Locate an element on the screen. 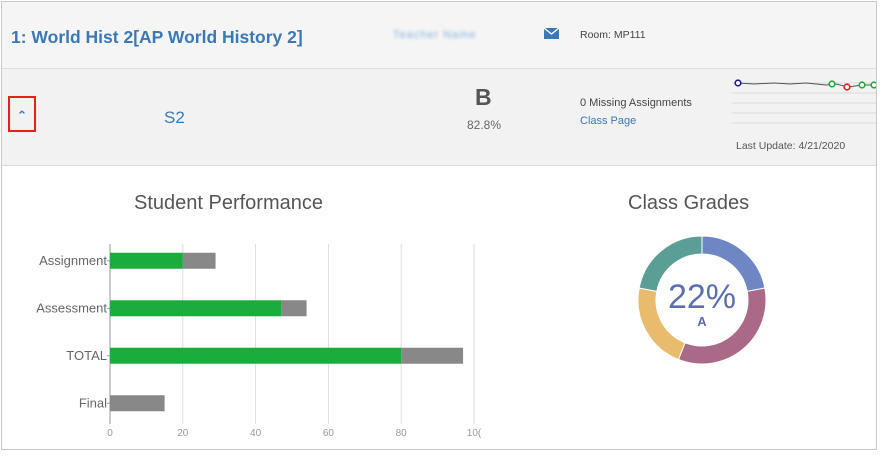 The width and height of the screenshot is (883, 457). teacher-info: Teacher Name is located at coordinates (476, 35).